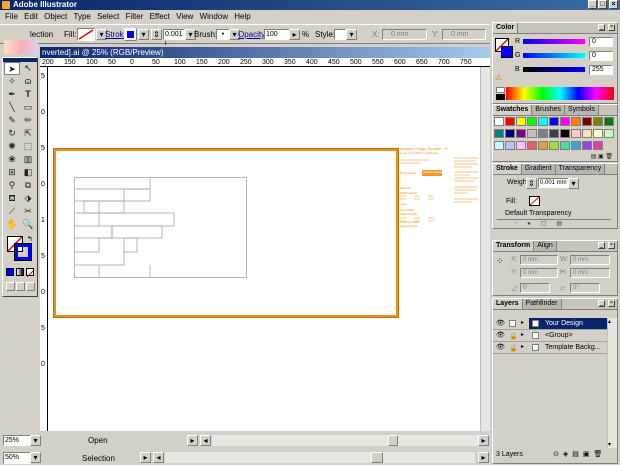 Image resolution: width=620 pixels, height=465 pixels. What do you see at coordinates (12, 120) in the screenshot?
I see `paintbrush-tool-icon: ✎` at bounding box center [12, 120].